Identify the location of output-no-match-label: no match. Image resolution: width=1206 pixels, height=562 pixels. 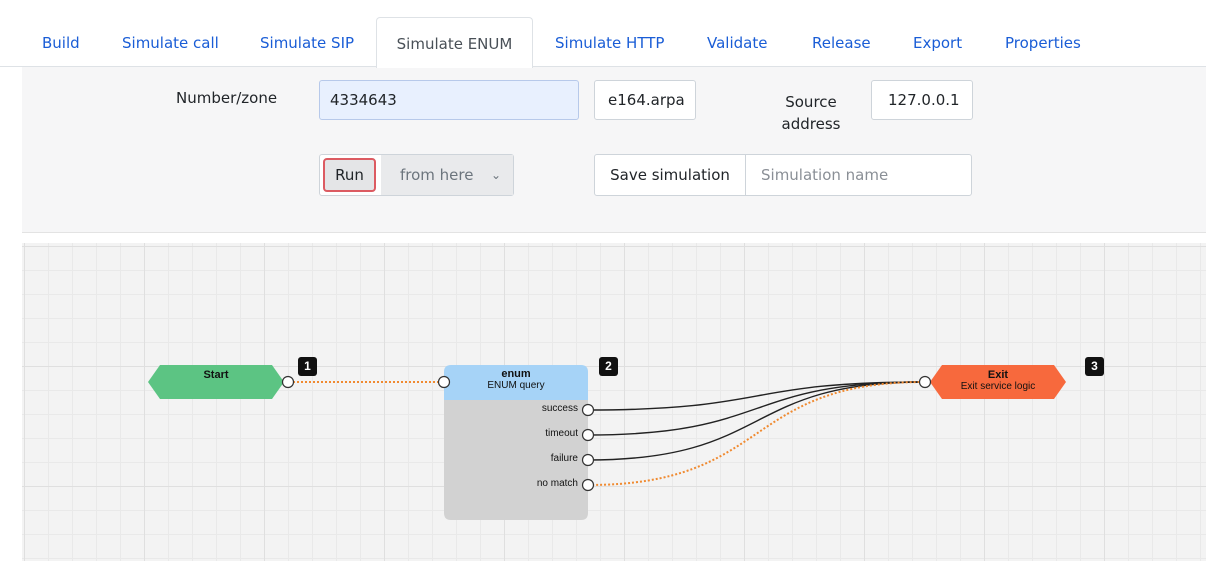
(557, 483).